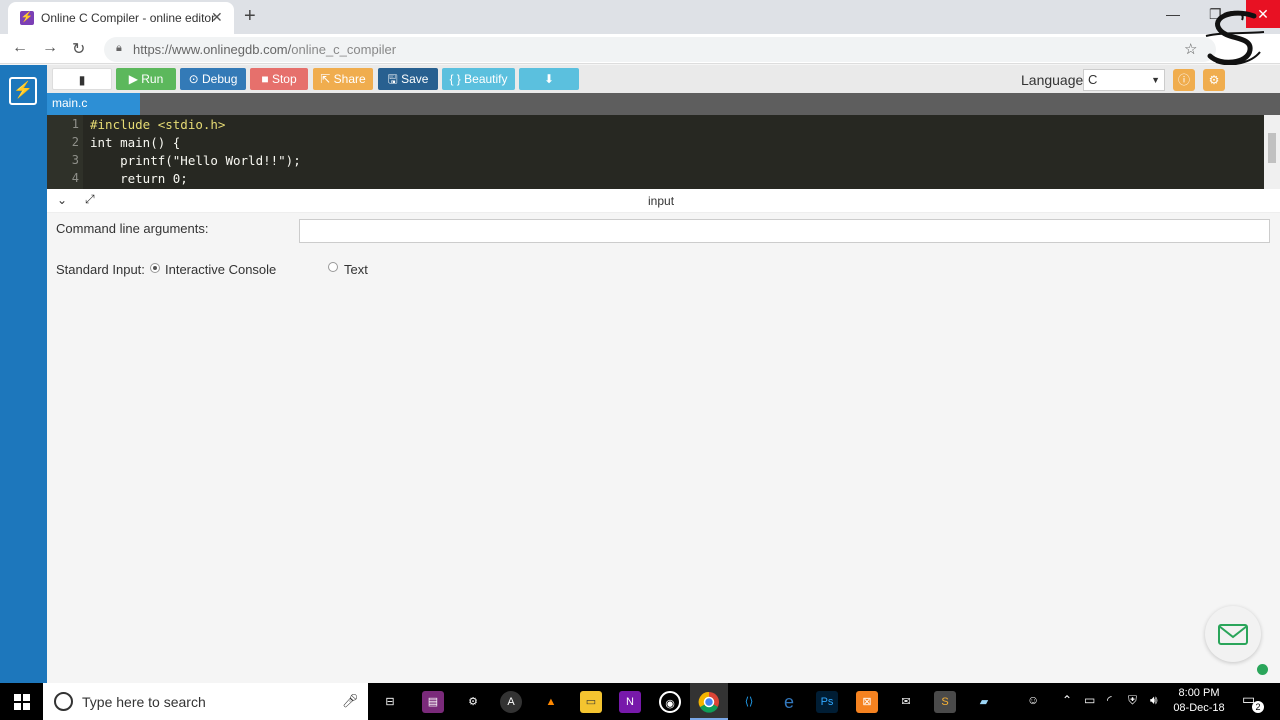 The image size is (1280, 720). What do you see at coordinates (62, 200) in the screenshot?
I see `collapse-chevron-icon: ⌄` at bounding box center [62, 200].